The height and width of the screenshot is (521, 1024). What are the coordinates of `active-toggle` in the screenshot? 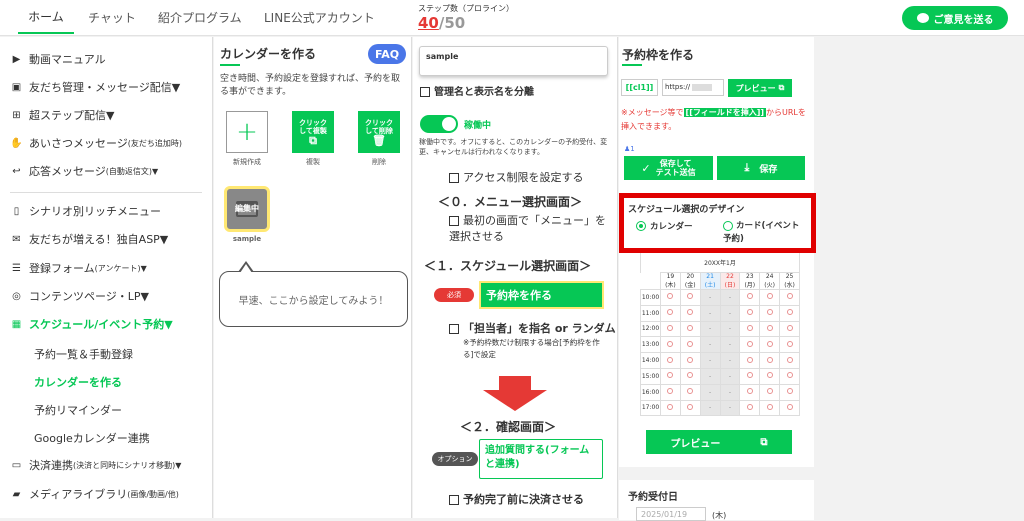 It's located at (439, 124).